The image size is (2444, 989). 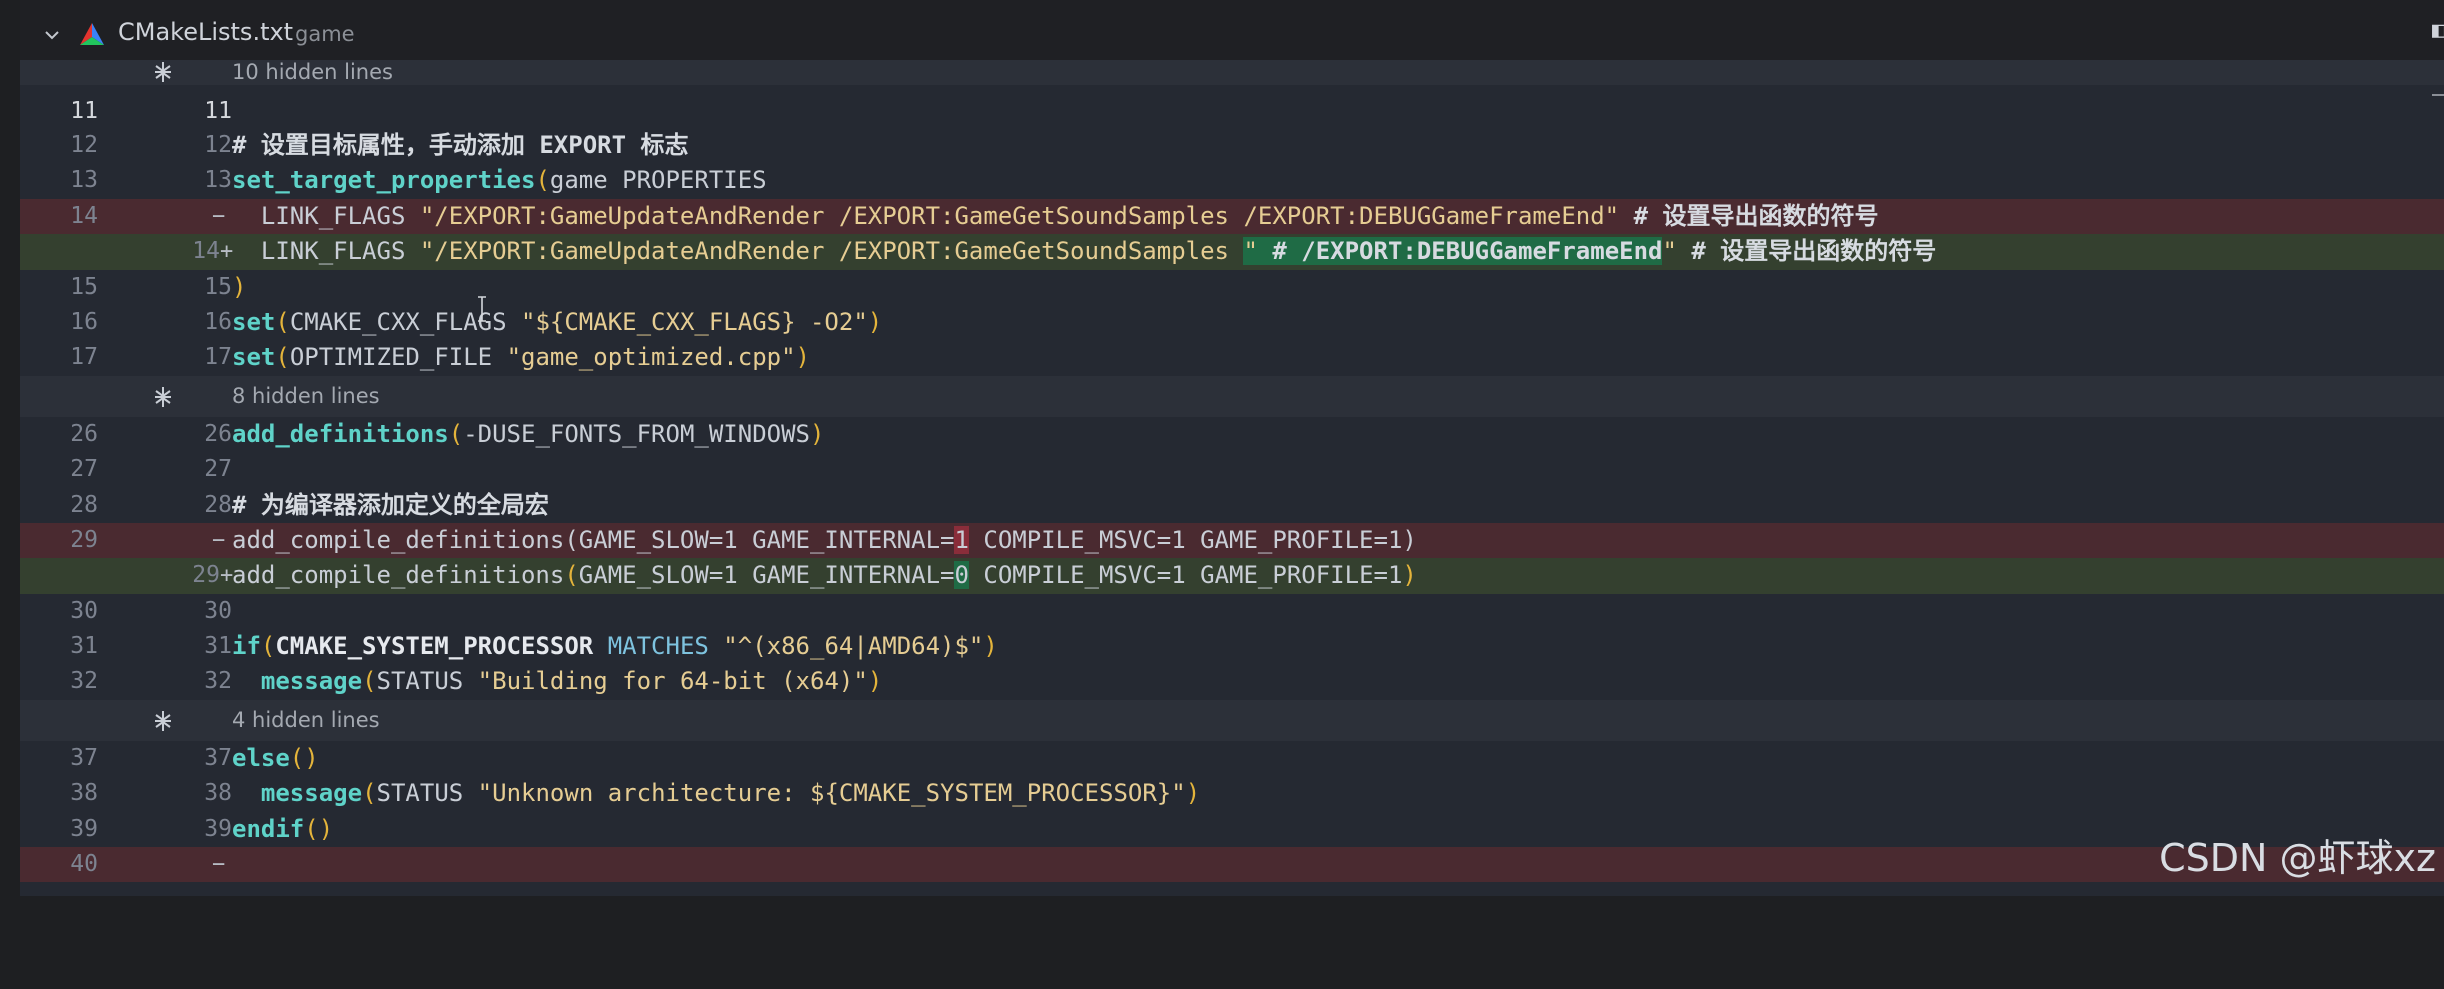 I want to click on hidden-lines-label: 8 hidden lines, so click(x=306, y=395).